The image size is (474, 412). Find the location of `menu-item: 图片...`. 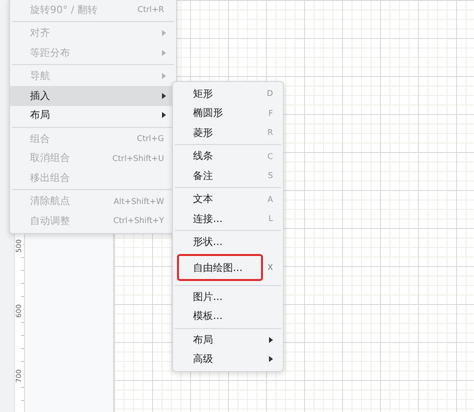

menu-item: 图片... is located at coordinates (228, 296).